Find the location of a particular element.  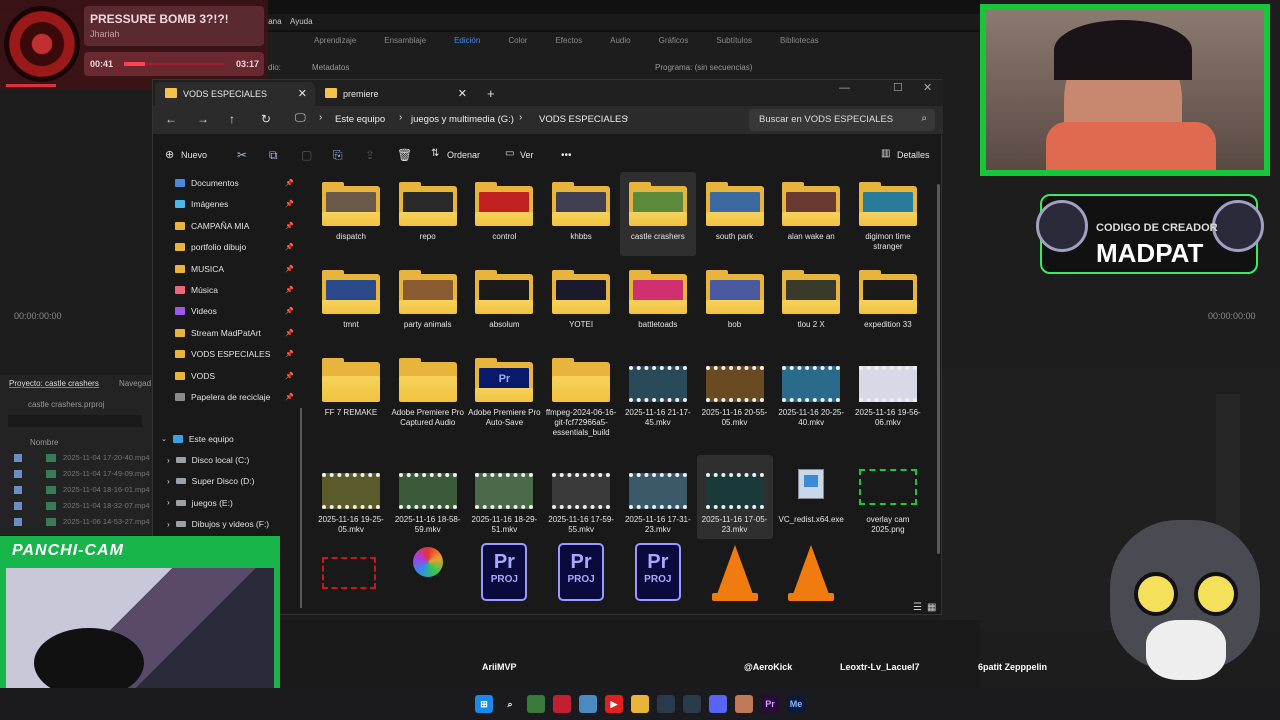

folder-item: tmnt is located at coordinates (351, 302).